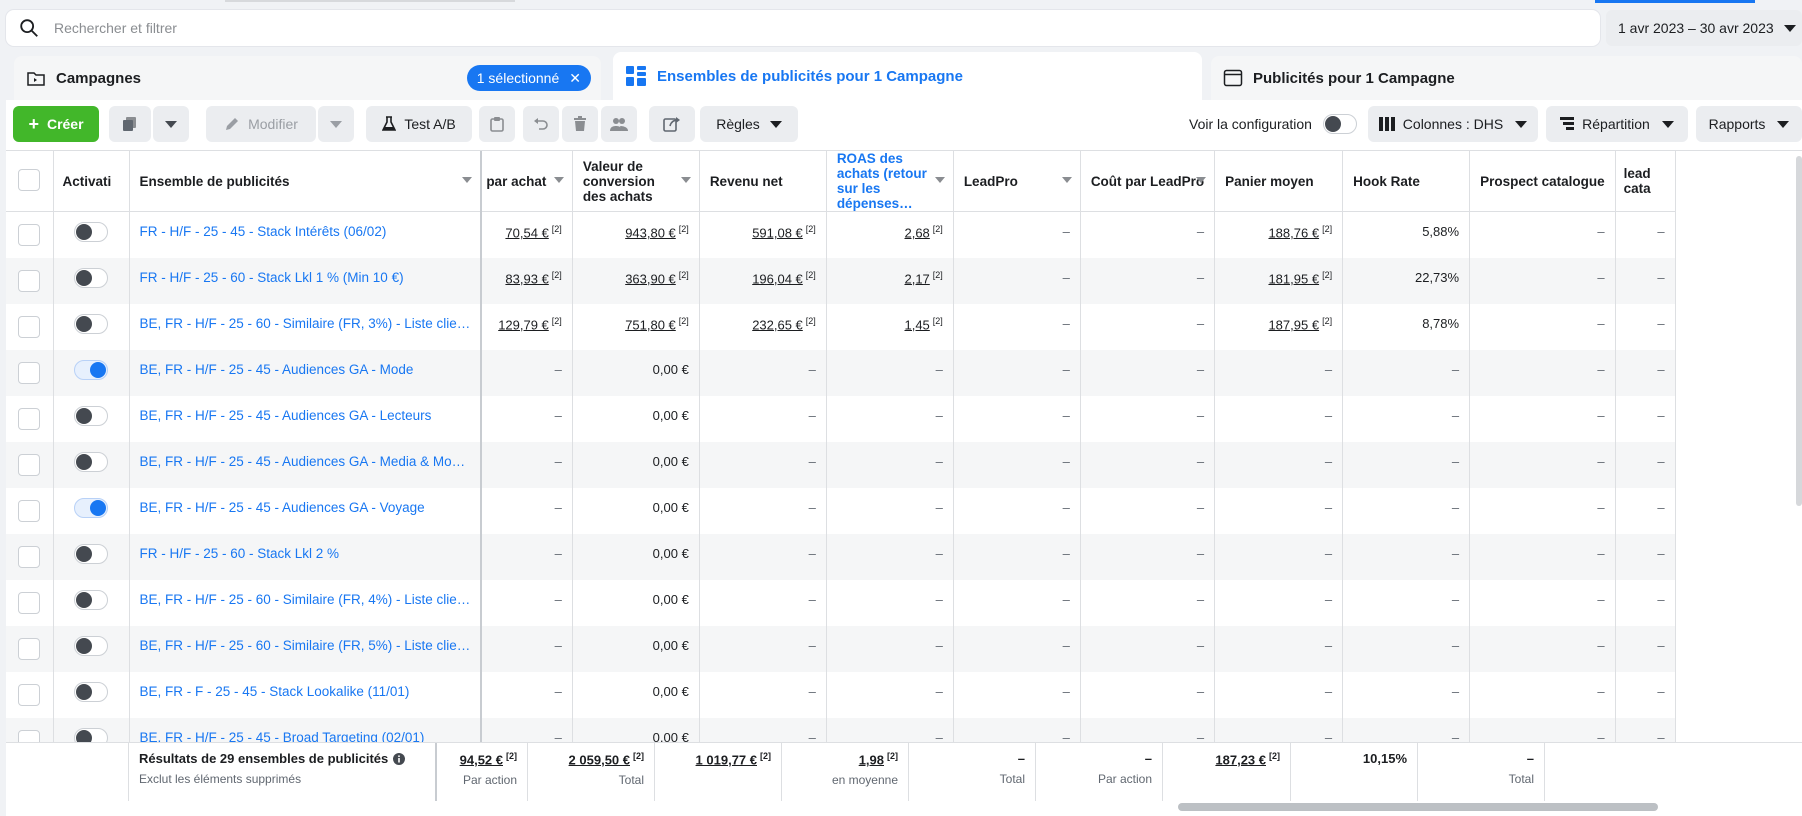 The image size is (1802, 816). Describe the element at coordinates (1645, 181) in the screenshot. I see `col-lead-catalogue: lead cata` at that location.